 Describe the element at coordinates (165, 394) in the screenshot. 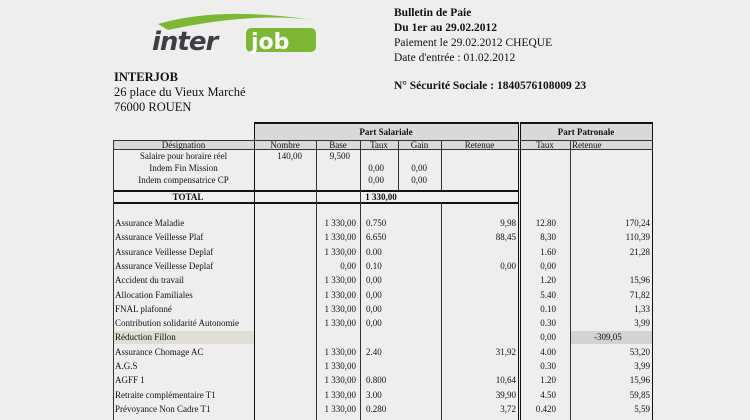

I see `contribution-designation: Retraite complémentaire T1` at that location.